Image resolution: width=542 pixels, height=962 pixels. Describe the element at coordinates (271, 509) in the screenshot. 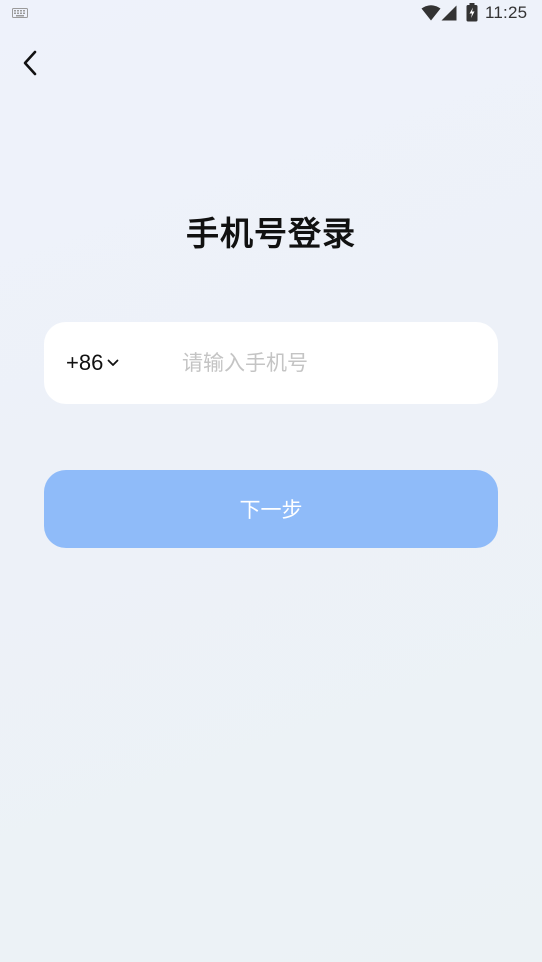

I see `next-button: 下一步` at that location.